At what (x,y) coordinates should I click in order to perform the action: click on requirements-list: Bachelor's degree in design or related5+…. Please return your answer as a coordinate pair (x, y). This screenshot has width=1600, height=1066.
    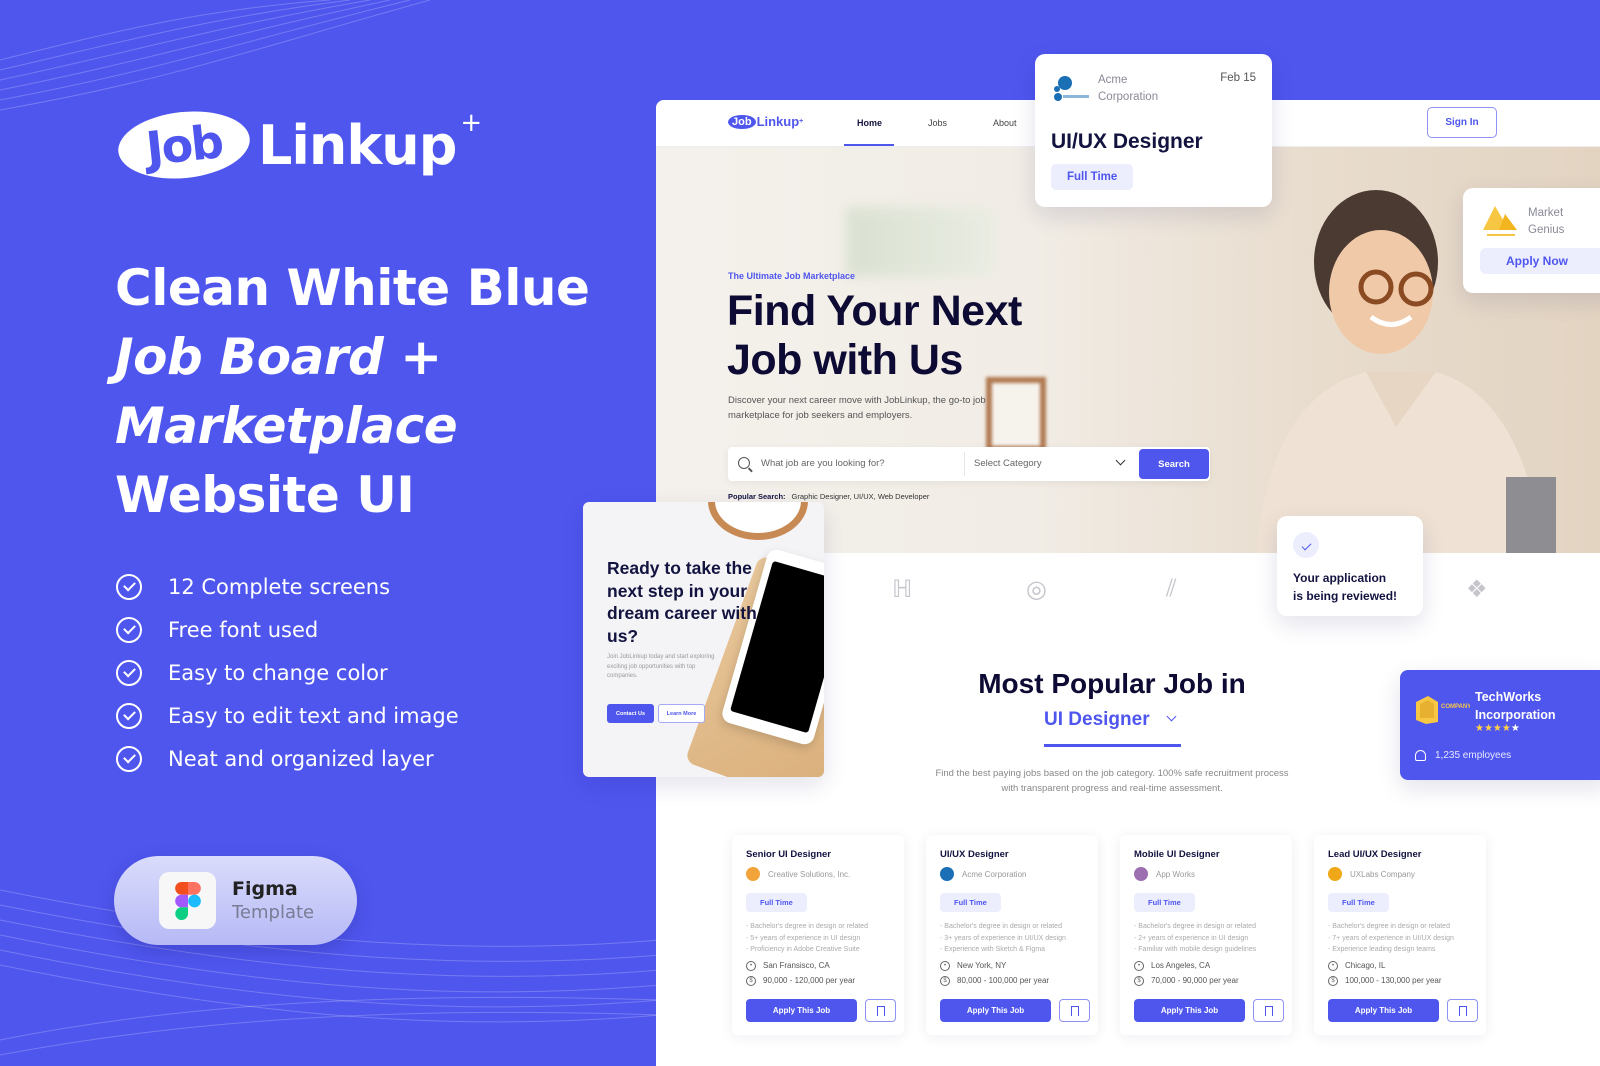
    Looking at the image, I should click on (818, 938).